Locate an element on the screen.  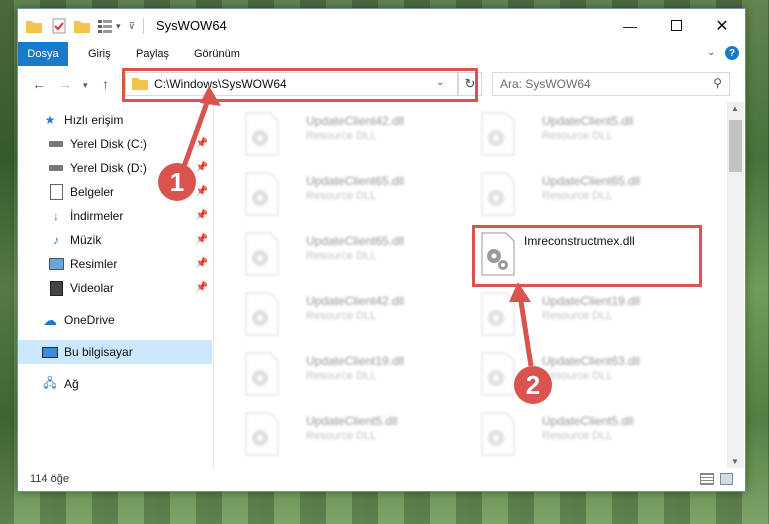
vertical-scrollbar: ▲ ▼ is located at coordinates (735, 285).